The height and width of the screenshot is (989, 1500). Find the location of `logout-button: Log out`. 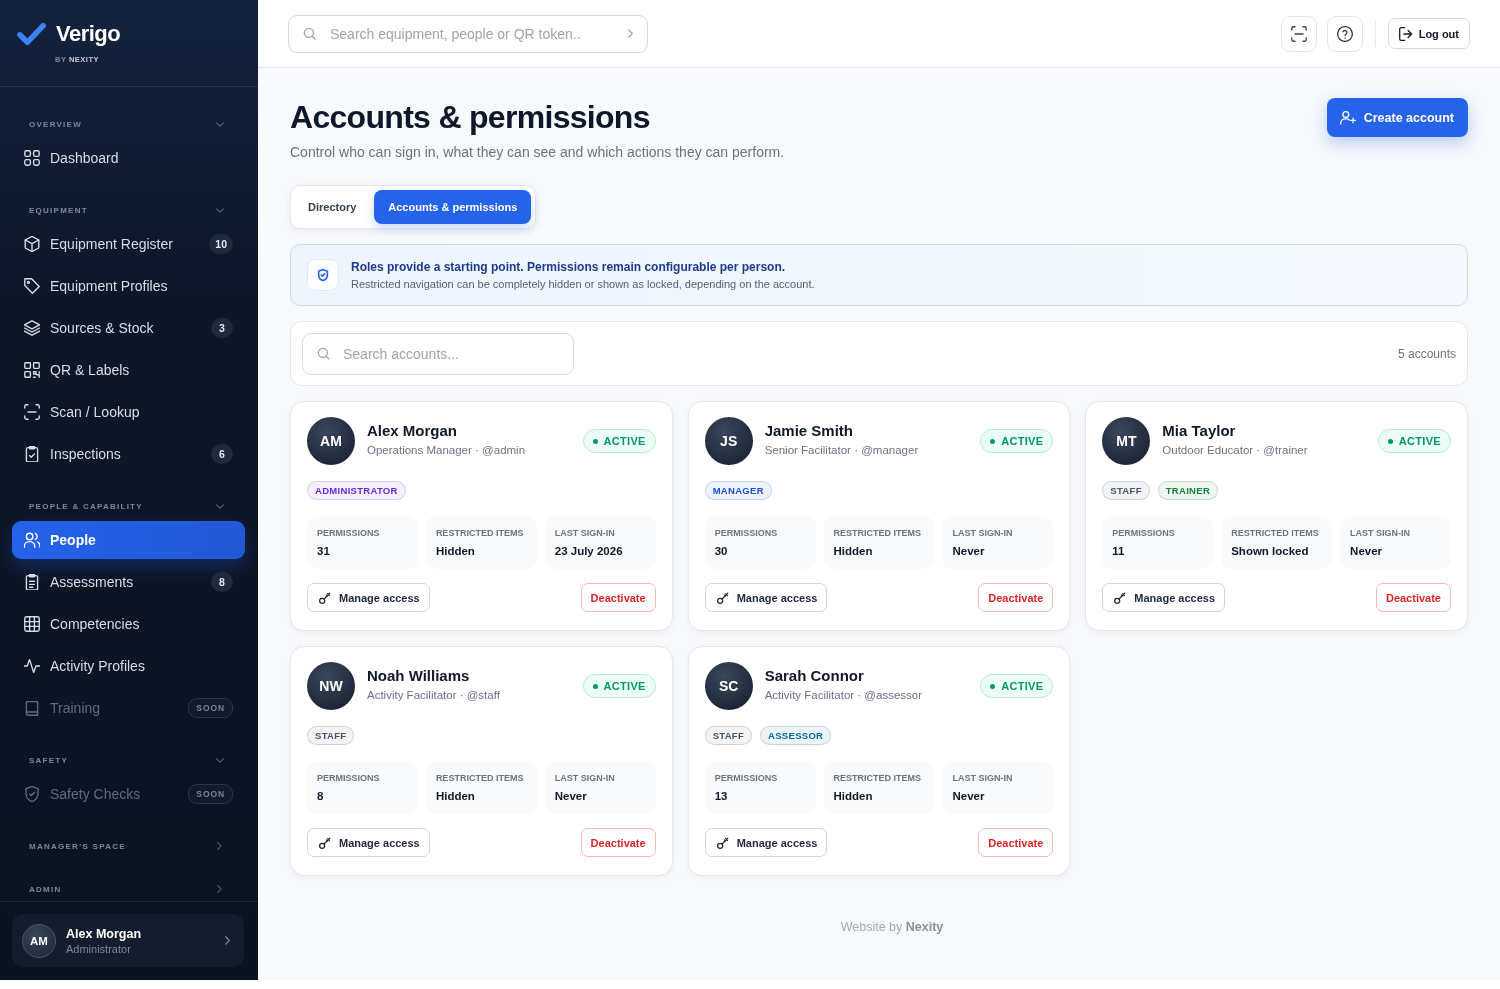

logout-button: Log out is located at coordinates (1428, 33).